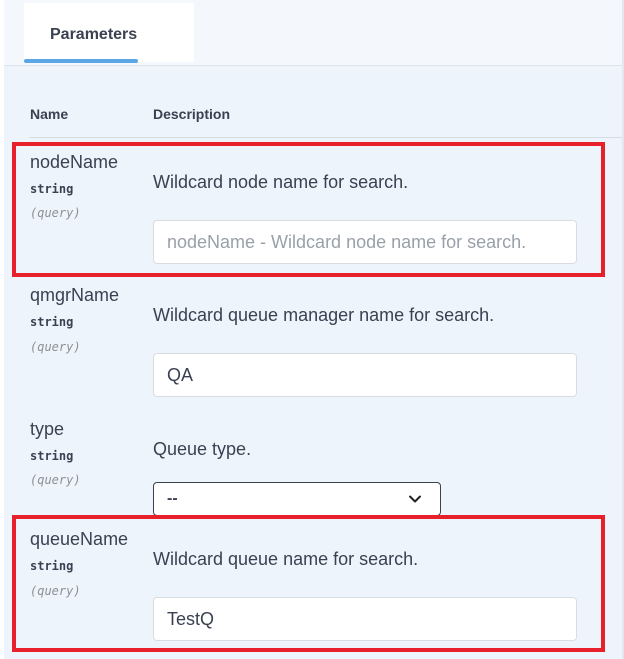  What do you see at coordinates (326, 137) in the screenshot?
I see `header-divider` at bounding box center [326, 137].